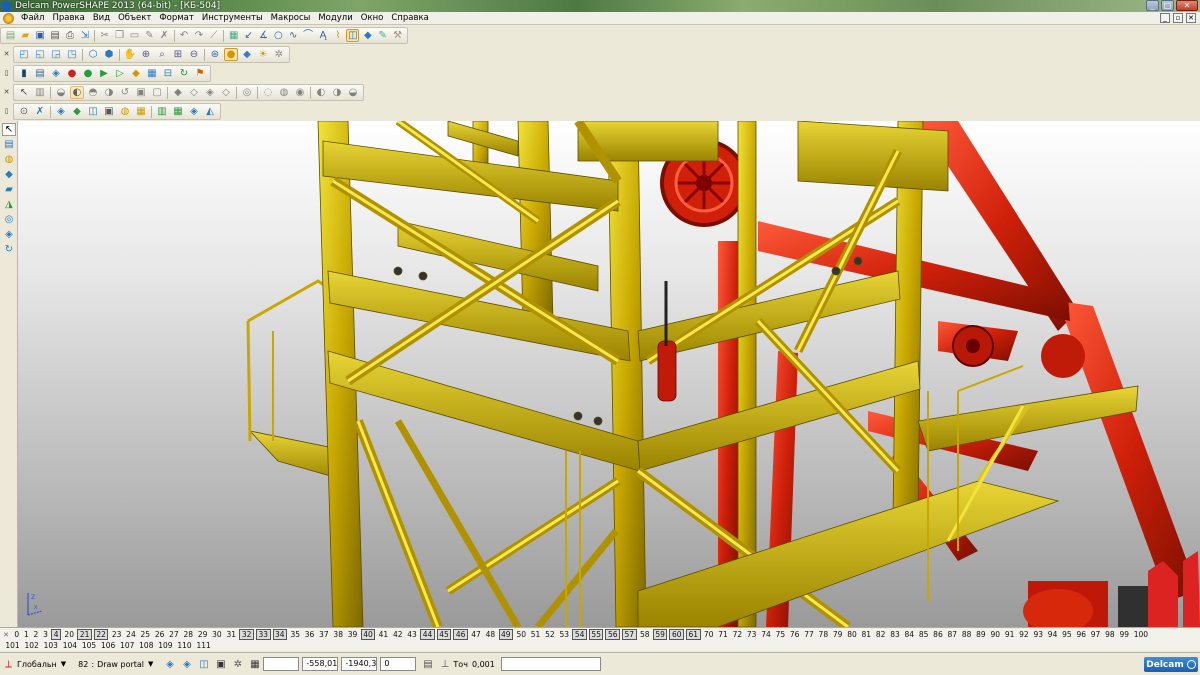 This screenshot has width=1200, height=675. What do you see at coordinates (88, 645) in the screenshot?
I see `level-105: 105` at bounding box center [88, 645].